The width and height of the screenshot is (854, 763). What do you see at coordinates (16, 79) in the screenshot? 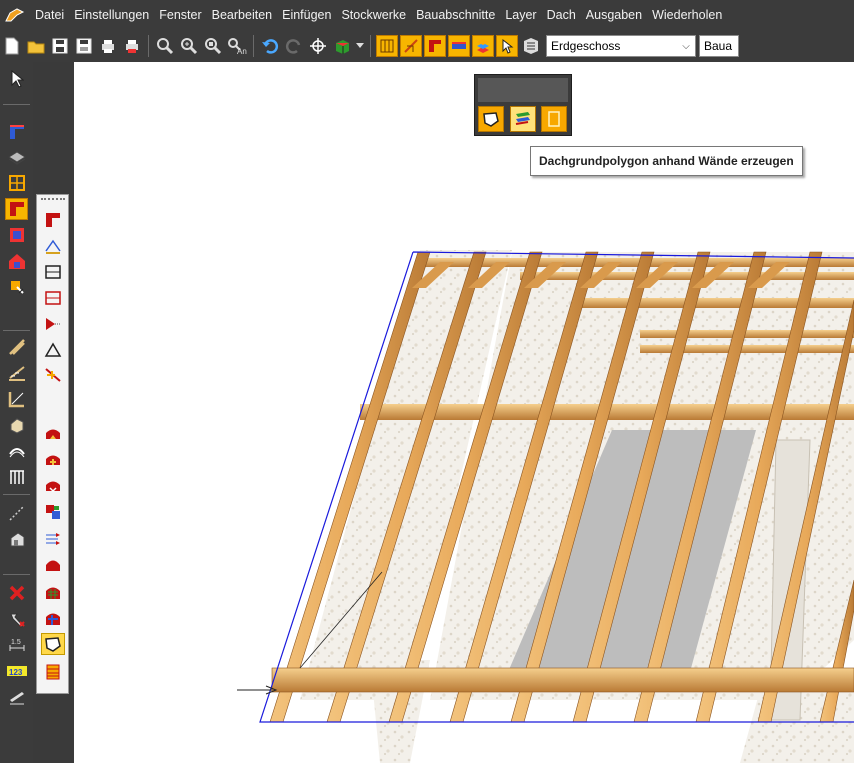
I see `pointer-icon` at bounding box center [16, 79].